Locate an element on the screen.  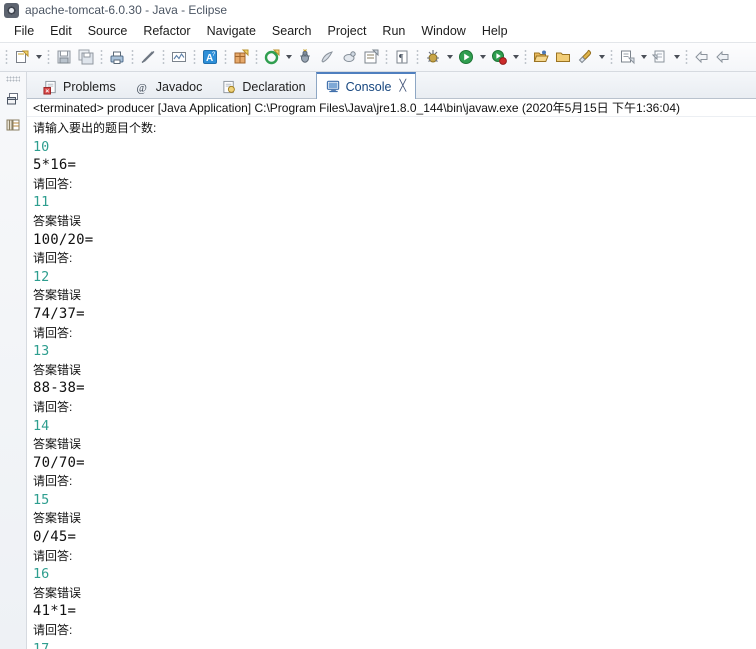
menu-item-window: Window is located at coordinates (443, 31).